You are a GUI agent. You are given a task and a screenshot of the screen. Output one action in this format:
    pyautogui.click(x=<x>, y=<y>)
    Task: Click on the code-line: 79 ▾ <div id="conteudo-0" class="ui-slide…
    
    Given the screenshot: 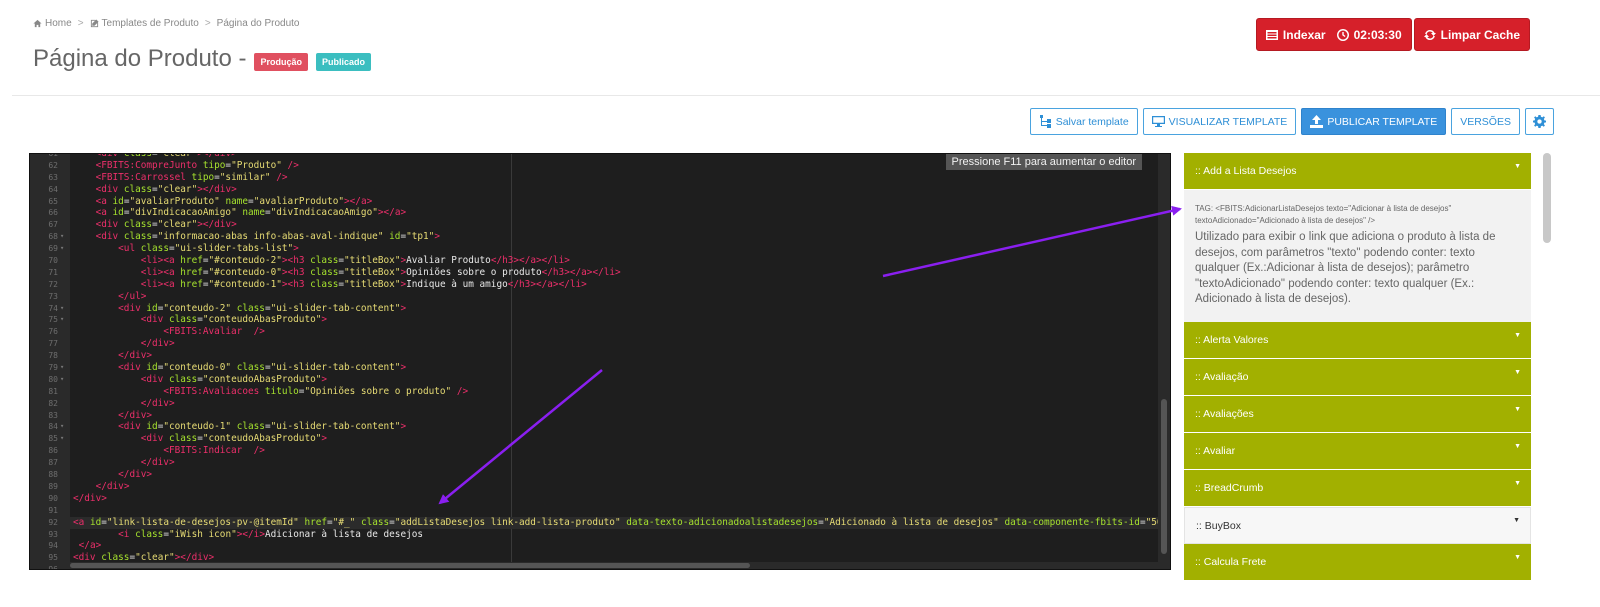 What is the action you would take?
    pyautogui.click(x=609, y=368)
    